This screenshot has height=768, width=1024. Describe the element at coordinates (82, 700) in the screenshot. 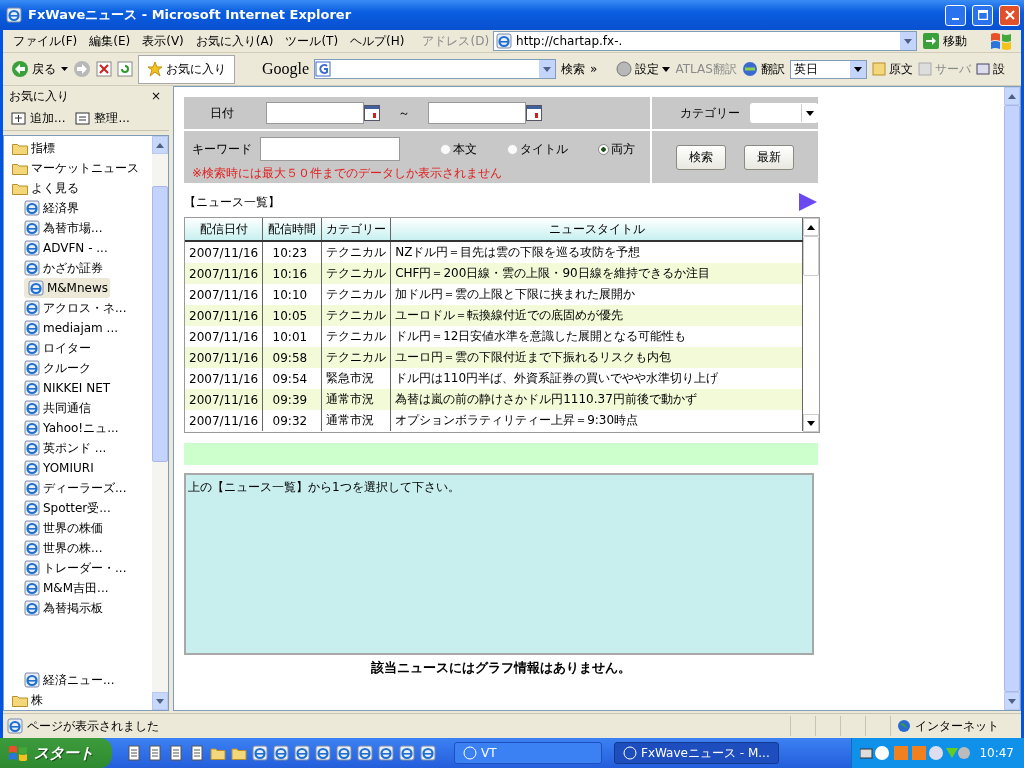

I see `folder-item: 株` at that location.